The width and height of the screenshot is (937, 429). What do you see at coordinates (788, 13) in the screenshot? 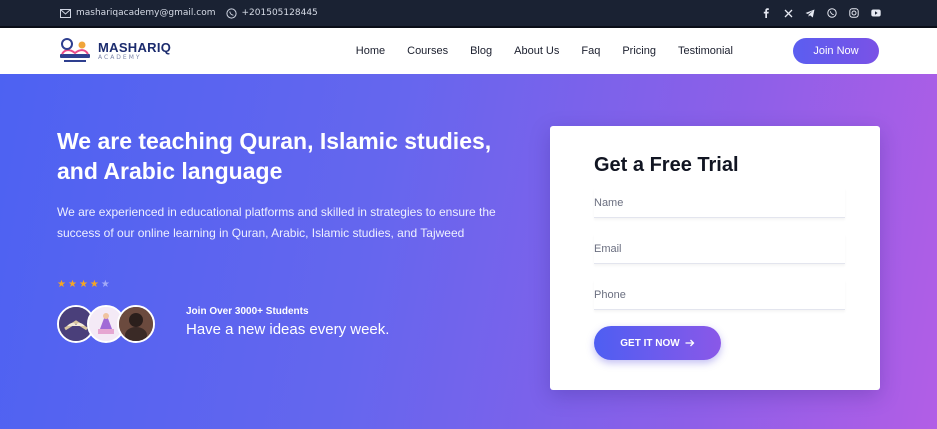
I see `x-icon` at bounding box center [788, 13].